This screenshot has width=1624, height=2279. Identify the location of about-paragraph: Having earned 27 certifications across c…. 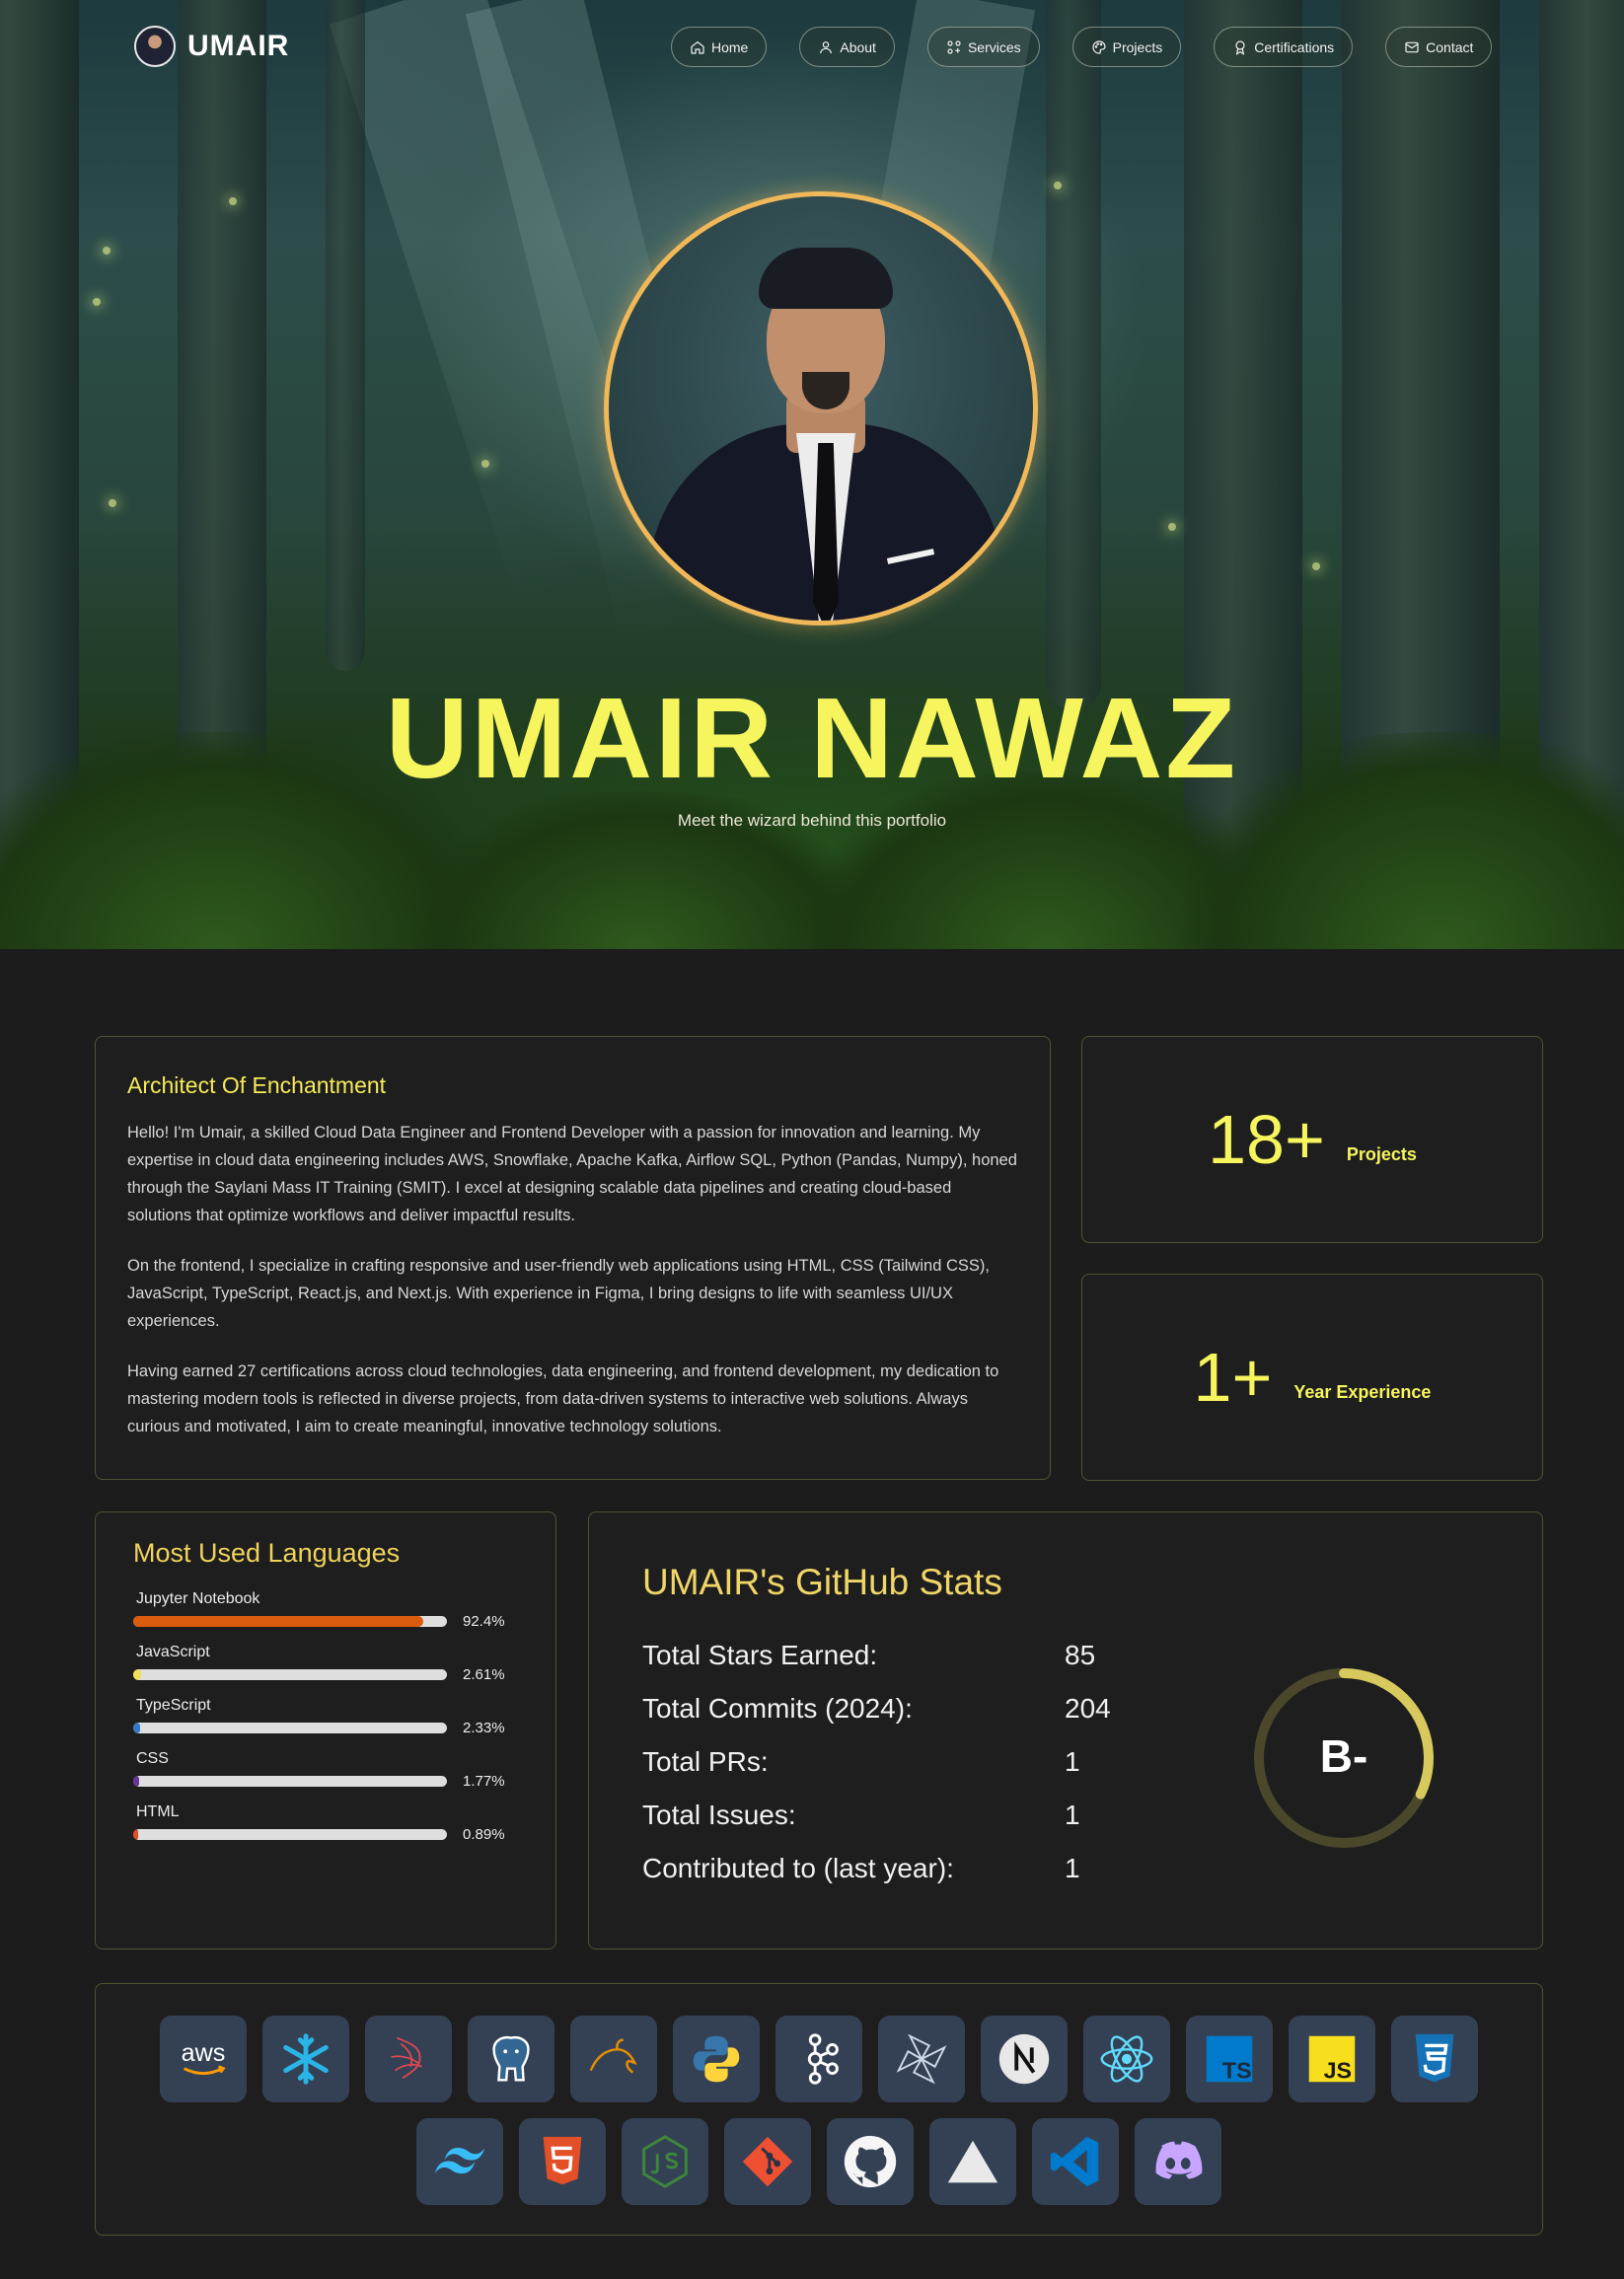
(563, 1399).